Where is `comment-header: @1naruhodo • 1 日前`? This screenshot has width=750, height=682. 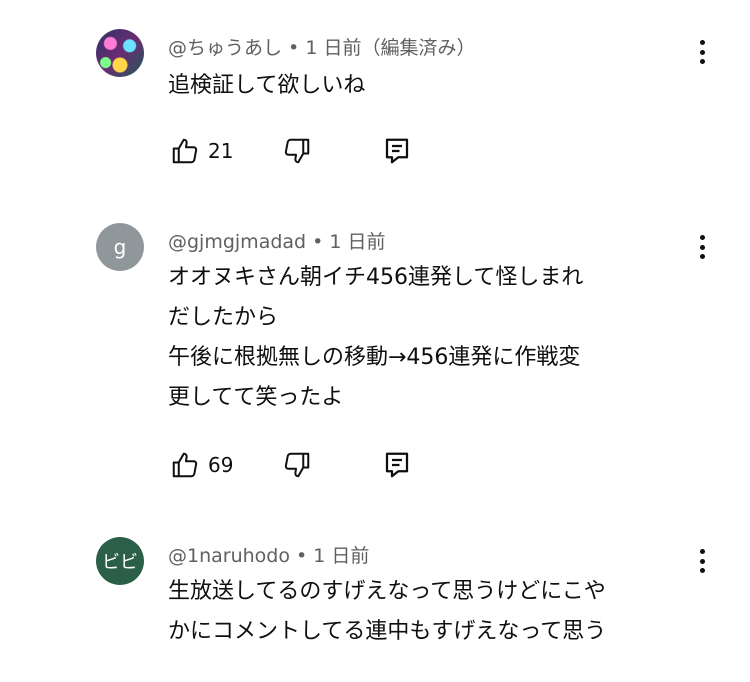 comment-header: @1naruhodo • 1 日前 is located at coordinates (269, 556).